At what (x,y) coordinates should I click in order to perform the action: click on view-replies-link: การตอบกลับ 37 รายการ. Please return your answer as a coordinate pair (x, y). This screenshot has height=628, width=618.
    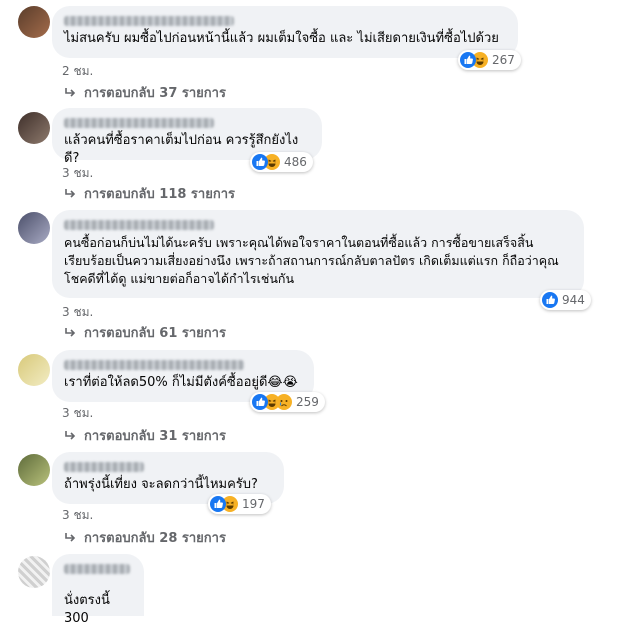
    Looking at the image, I should click on (145, 92).